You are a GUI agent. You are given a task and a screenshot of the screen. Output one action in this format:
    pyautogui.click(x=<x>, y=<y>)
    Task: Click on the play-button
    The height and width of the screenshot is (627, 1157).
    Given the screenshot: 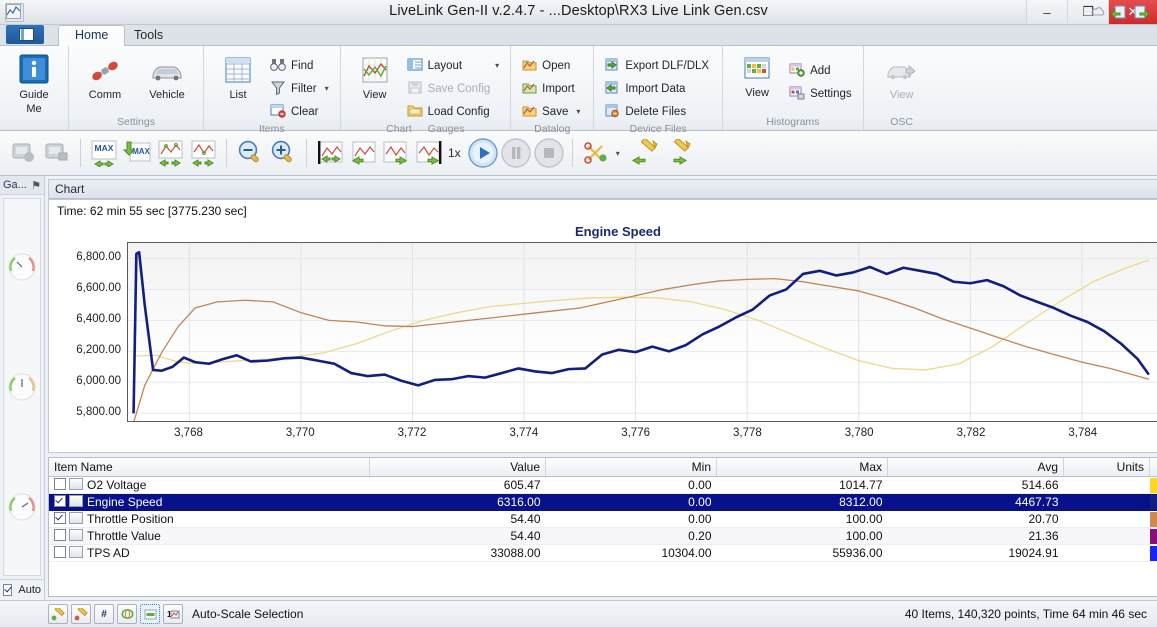 What is the action you would take?
    pyautogui.click(x=483, y=153)
    